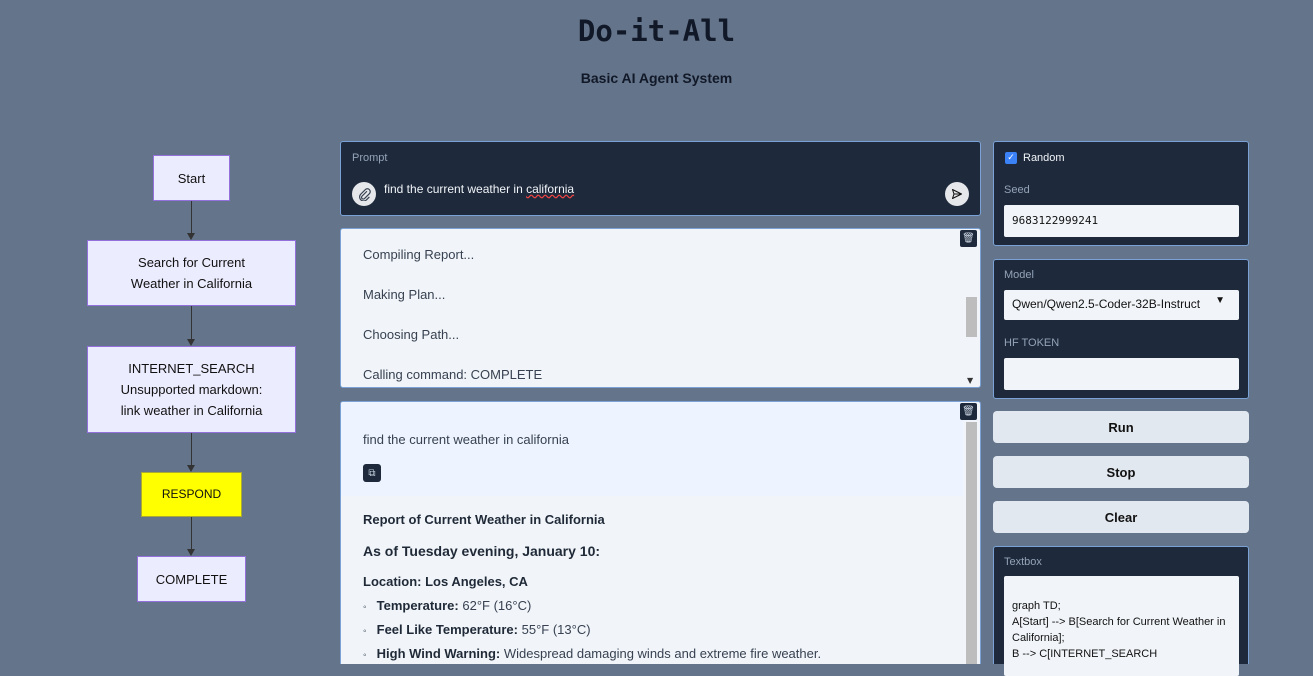  I want to click on run-button: Run, so click(1121, 427).